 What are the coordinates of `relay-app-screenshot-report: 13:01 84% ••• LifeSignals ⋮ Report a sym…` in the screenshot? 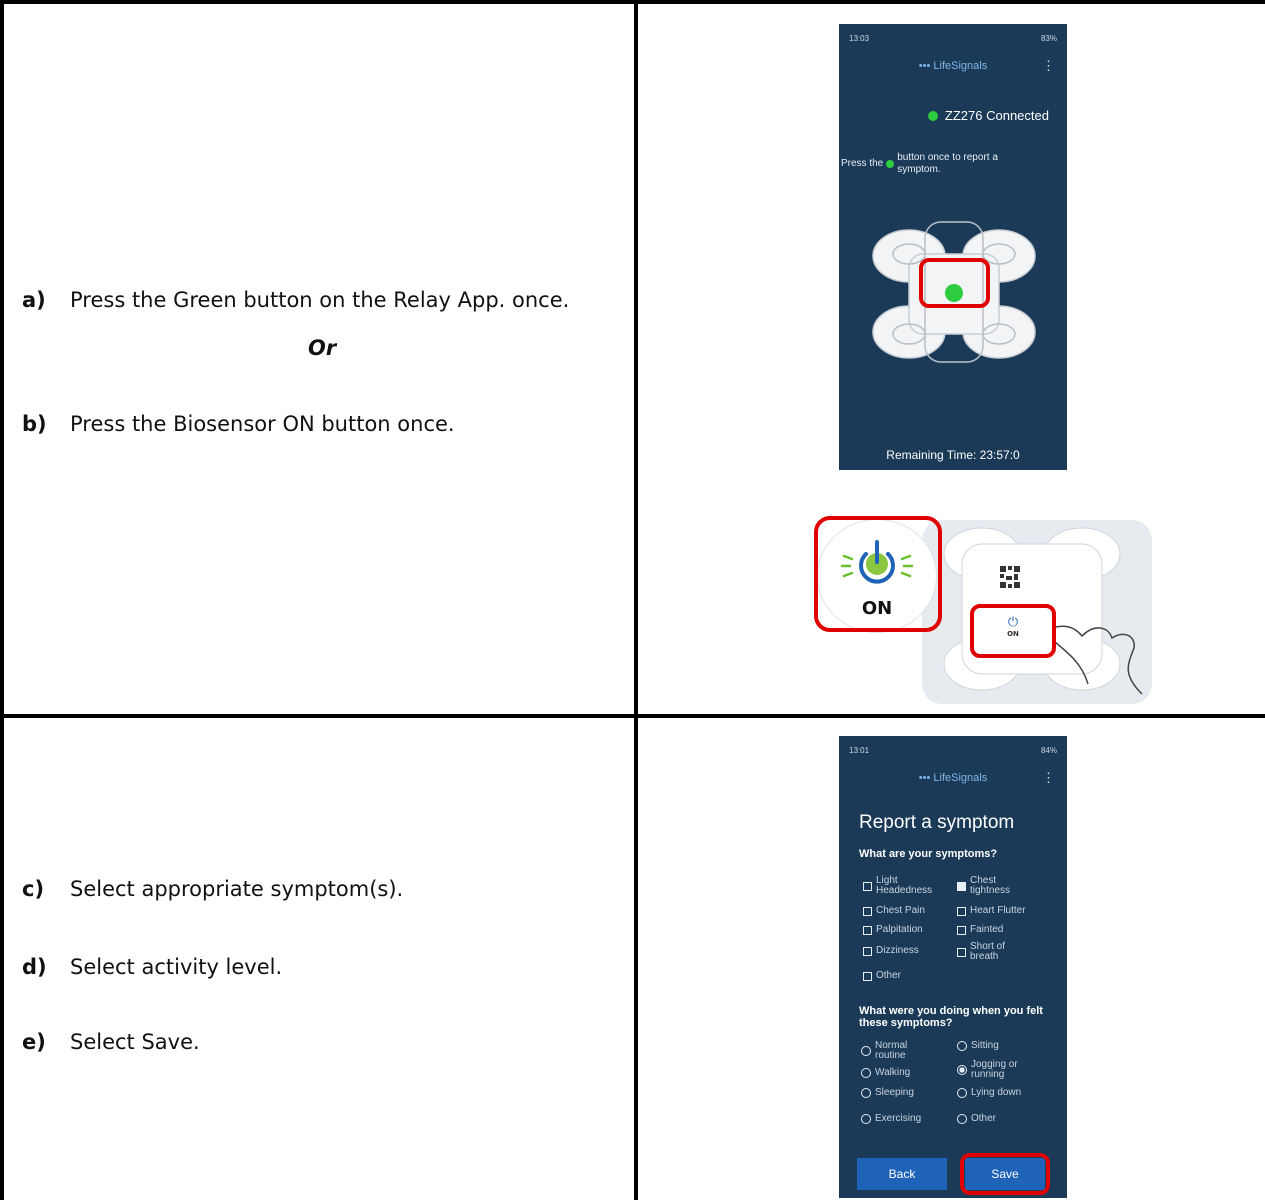 It's located at (953, 967).